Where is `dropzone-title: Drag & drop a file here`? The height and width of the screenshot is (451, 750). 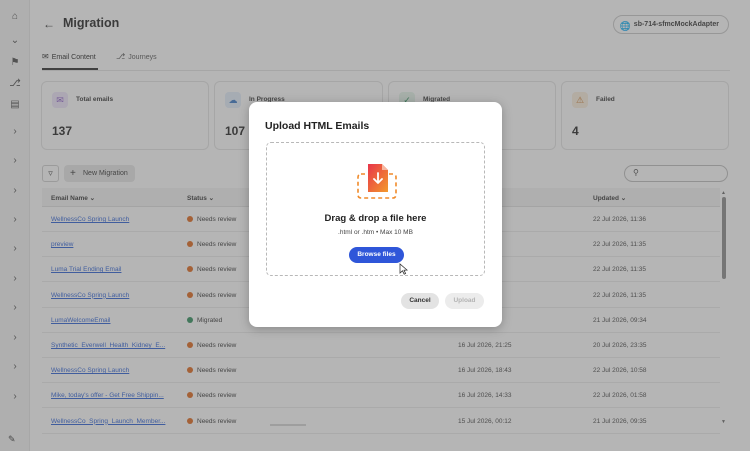 dropzone-title: Drag & drop a file here is located at coordinates (375, 218).